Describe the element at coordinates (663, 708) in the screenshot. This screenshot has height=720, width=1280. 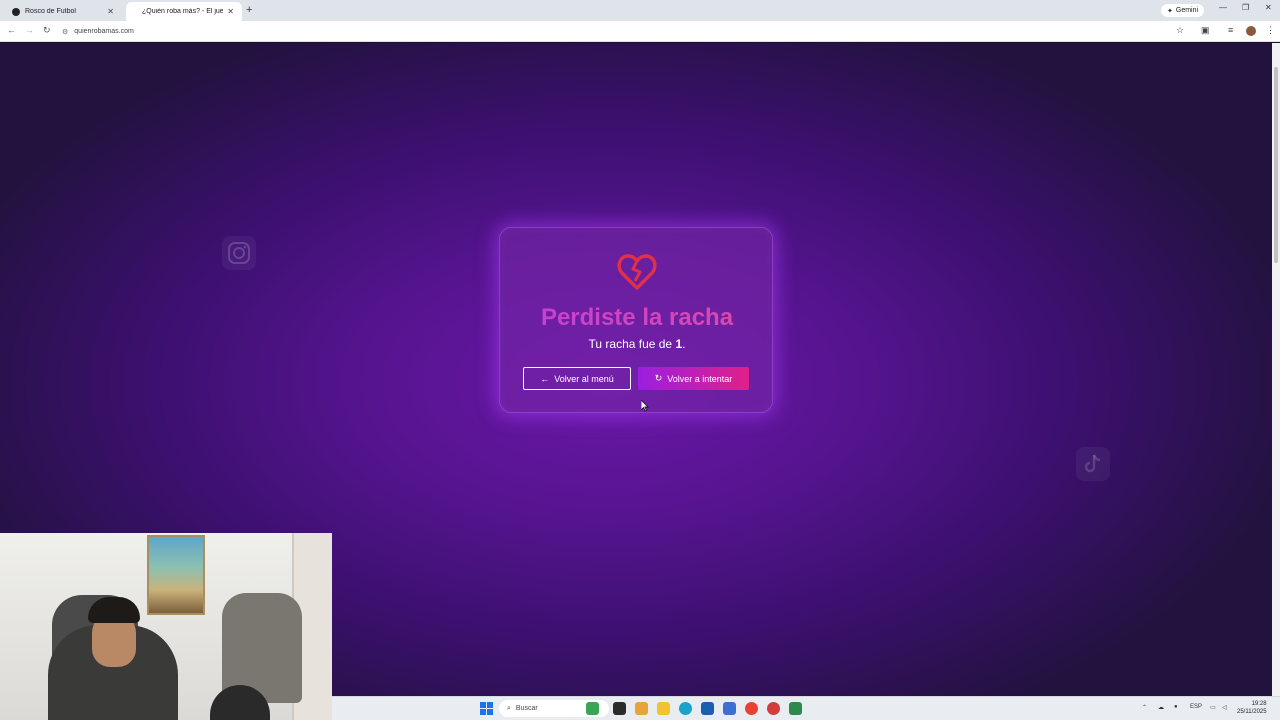
I see `file-explorer-icon` at that location.